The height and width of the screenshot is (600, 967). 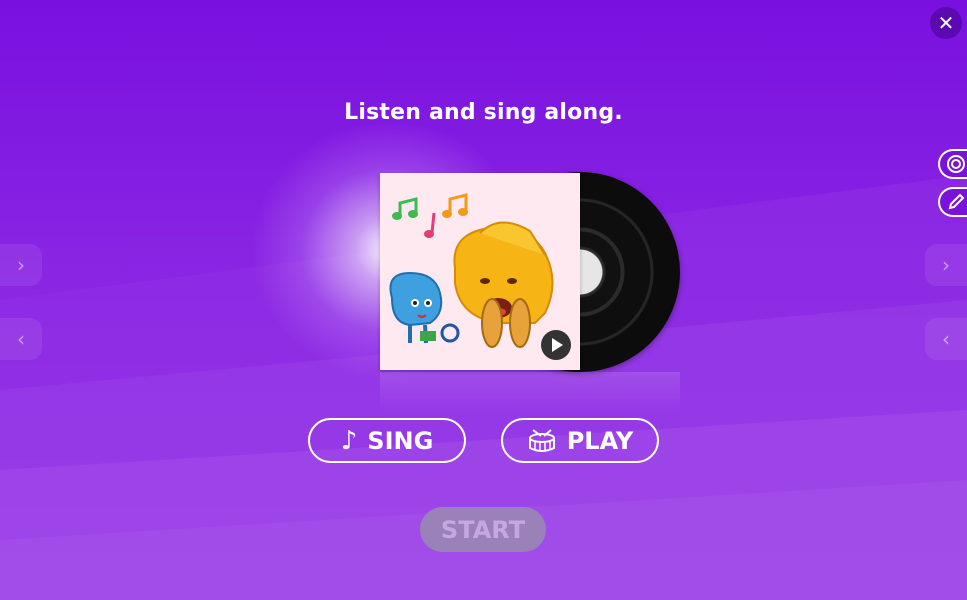 What do you see at coordinates (400, 440) in the screenshot?
I see `sing-label: SING` at bounding box center [400, 440].